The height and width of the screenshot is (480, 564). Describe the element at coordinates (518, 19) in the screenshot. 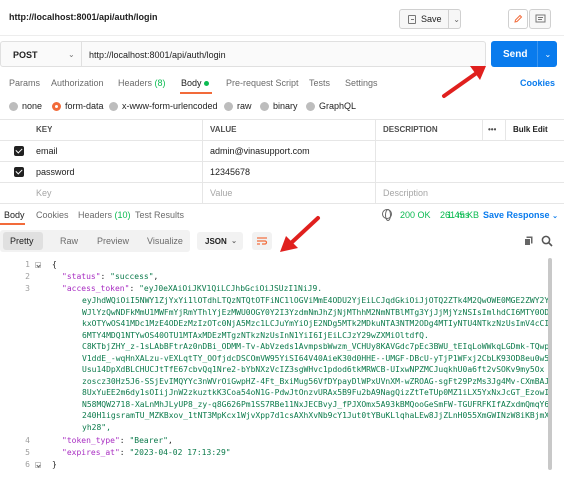

I see `edit-button` at that location.